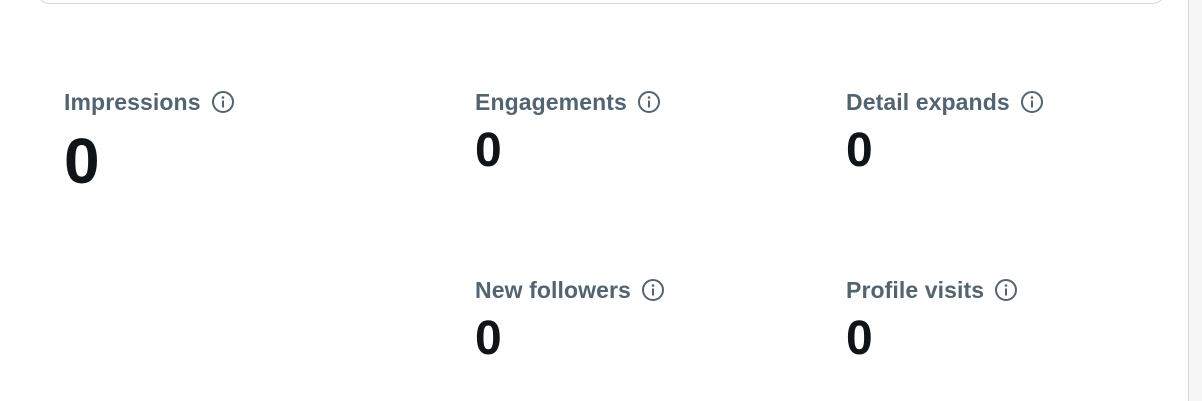  Describe the element at coordinates (859, 150) in the screenshot. I see `metric-value-detail-expands: 0` at that location.